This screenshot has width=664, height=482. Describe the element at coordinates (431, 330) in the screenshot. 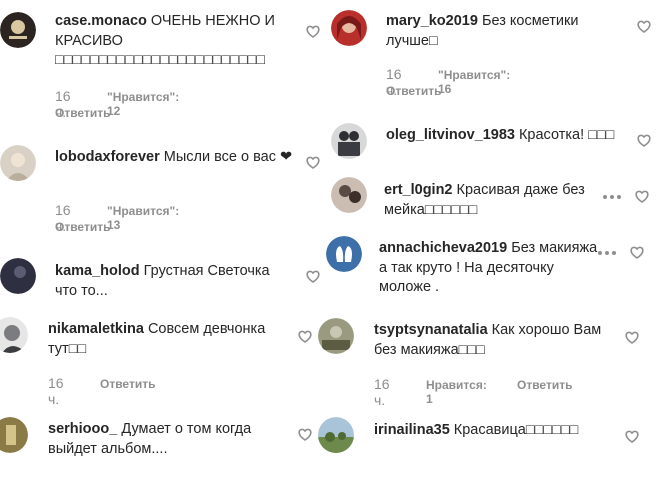

I see `comment-username: tsyptsynanatalia` at that location.